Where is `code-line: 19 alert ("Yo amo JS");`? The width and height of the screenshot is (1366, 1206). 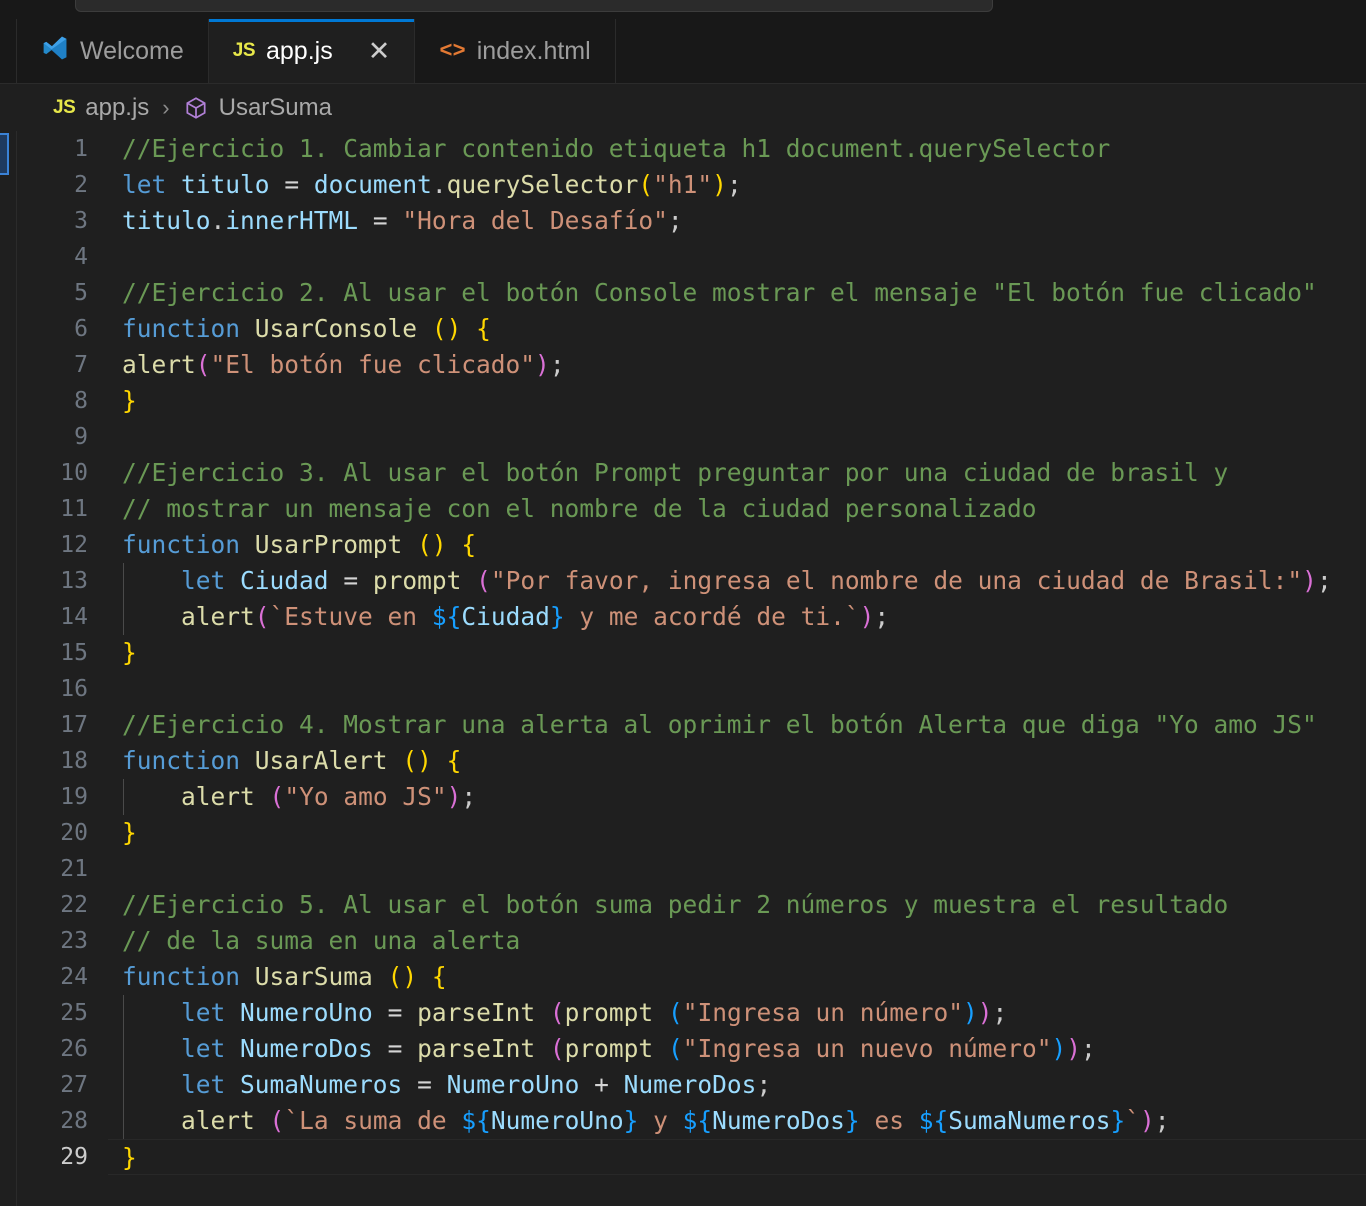 code-line: 19 alert ("Yo amo JS"); is located at coordinates (692, 797).